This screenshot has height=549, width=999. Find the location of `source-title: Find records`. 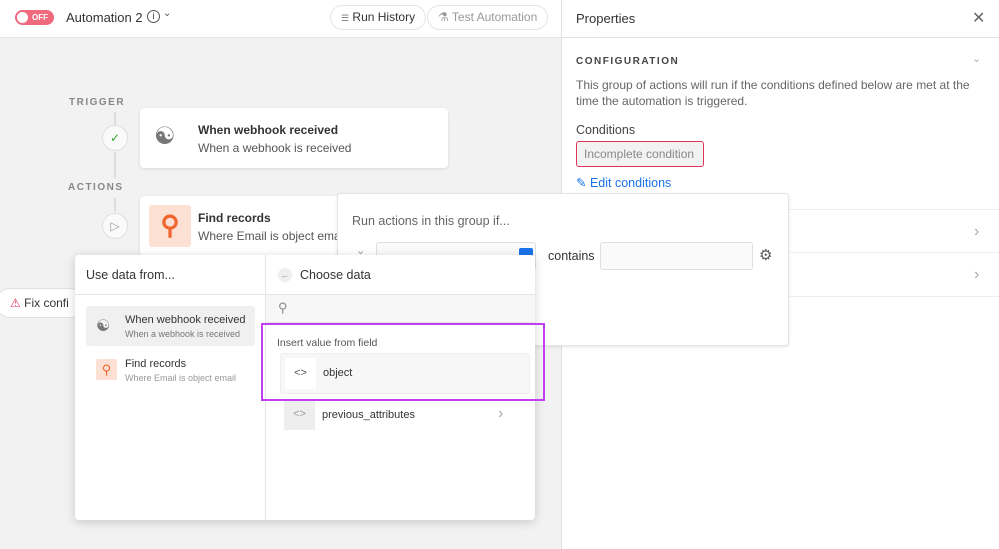

source-title: Find records is located at coordinates (156, 364).